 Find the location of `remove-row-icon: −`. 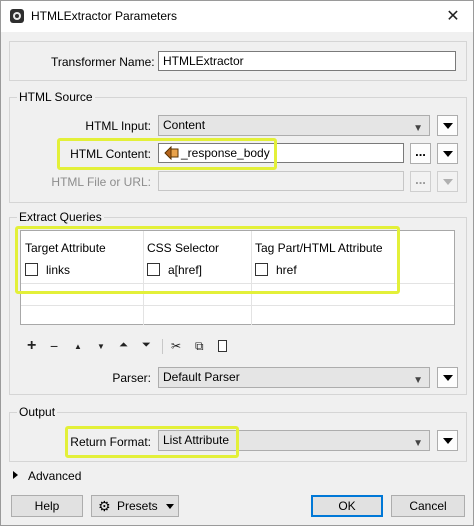

remove-row-icon: − is located at coordinates (54, 346).